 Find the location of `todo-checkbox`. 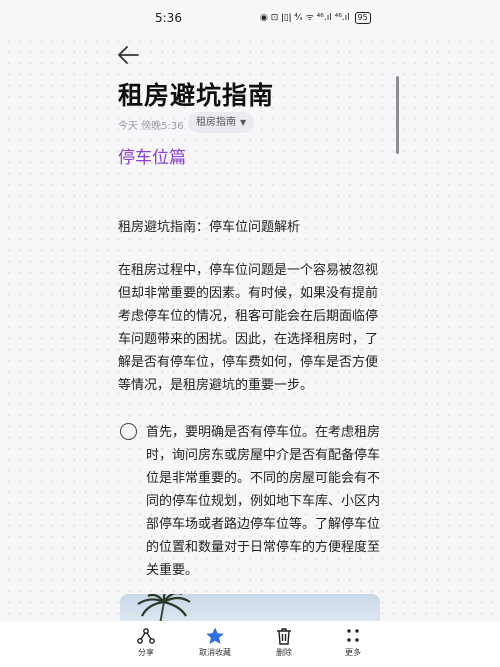

todo-checkbox is located at coordinates (128, 431).